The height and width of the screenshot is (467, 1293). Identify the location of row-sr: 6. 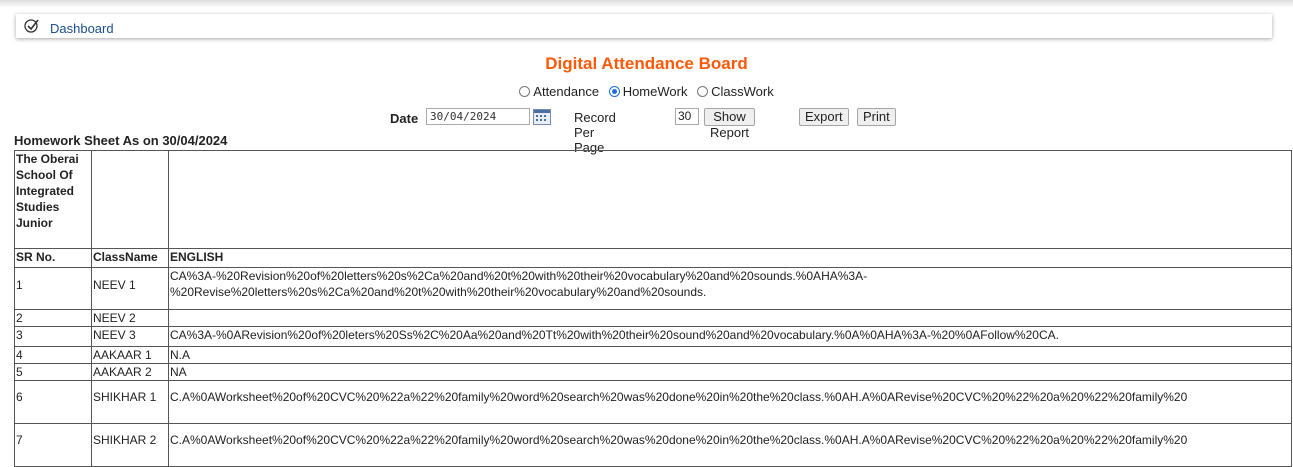
(53, 402).